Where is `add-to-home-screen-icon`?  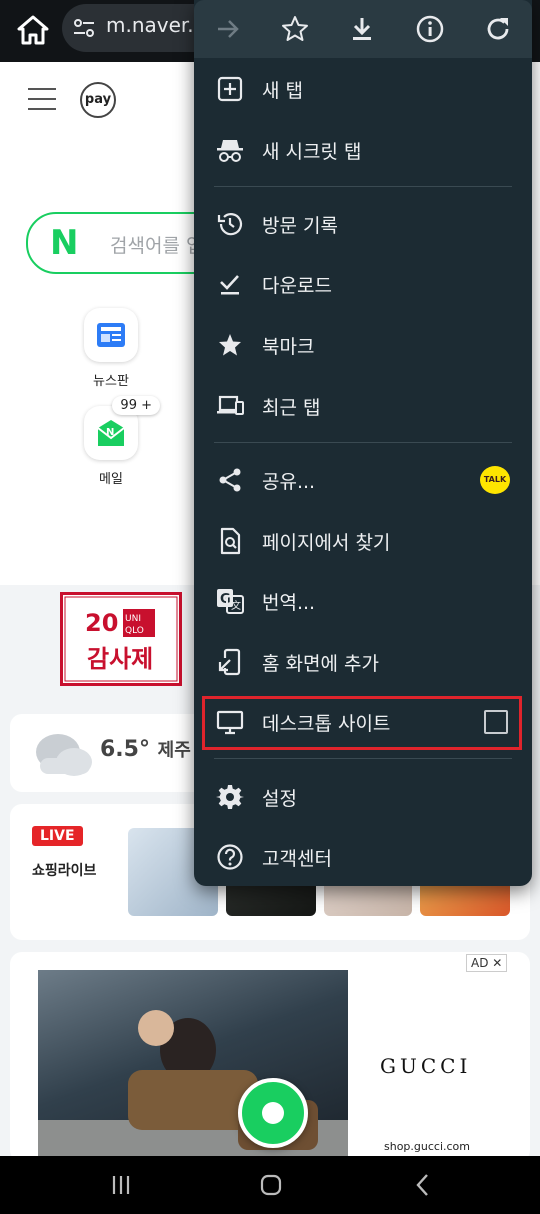
add-to-home-screen-icon is located at coordinates (230, 662).